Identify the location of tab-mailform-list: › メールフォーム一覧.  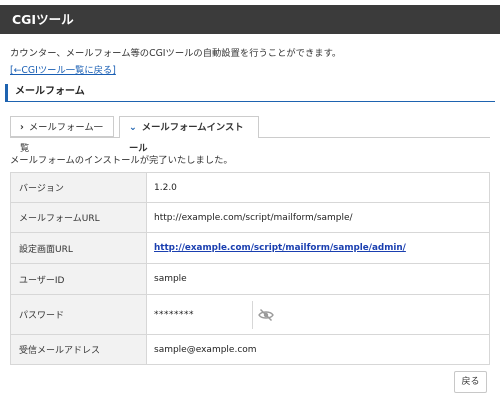
(62, 135).